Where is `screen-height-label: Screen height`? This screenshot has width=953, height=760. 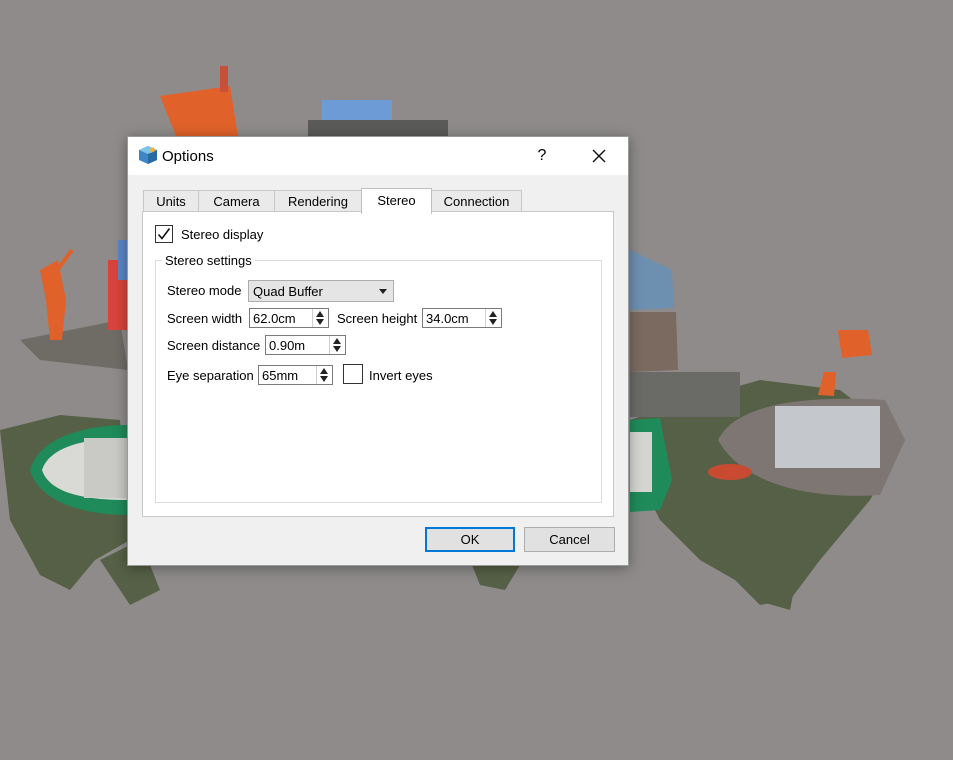
screen-height-label: Screen height is located at coordinates (377, 318).